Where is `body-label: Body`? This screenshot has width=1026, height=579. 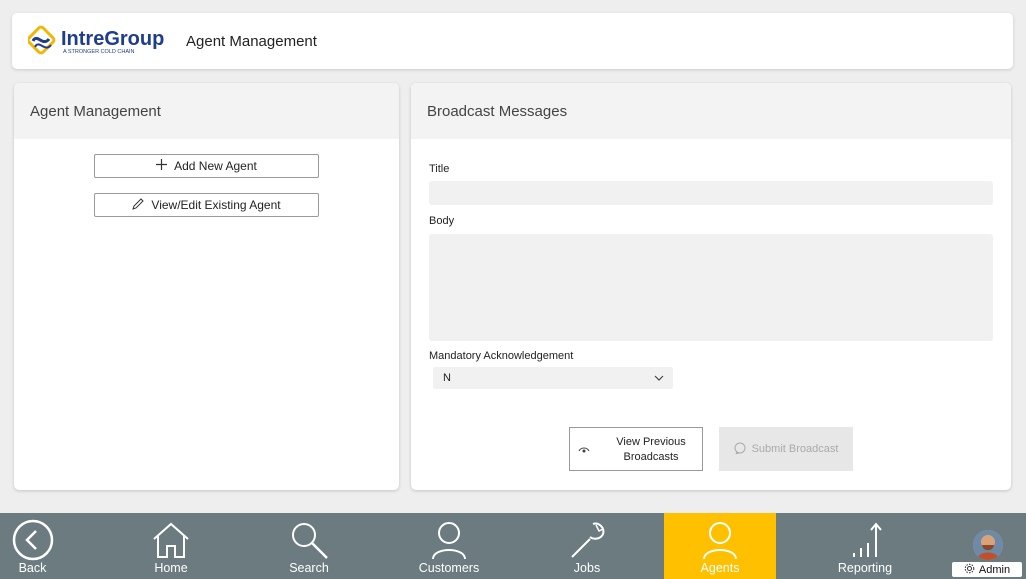
body-label: Body is located at coordinates (442, 221).